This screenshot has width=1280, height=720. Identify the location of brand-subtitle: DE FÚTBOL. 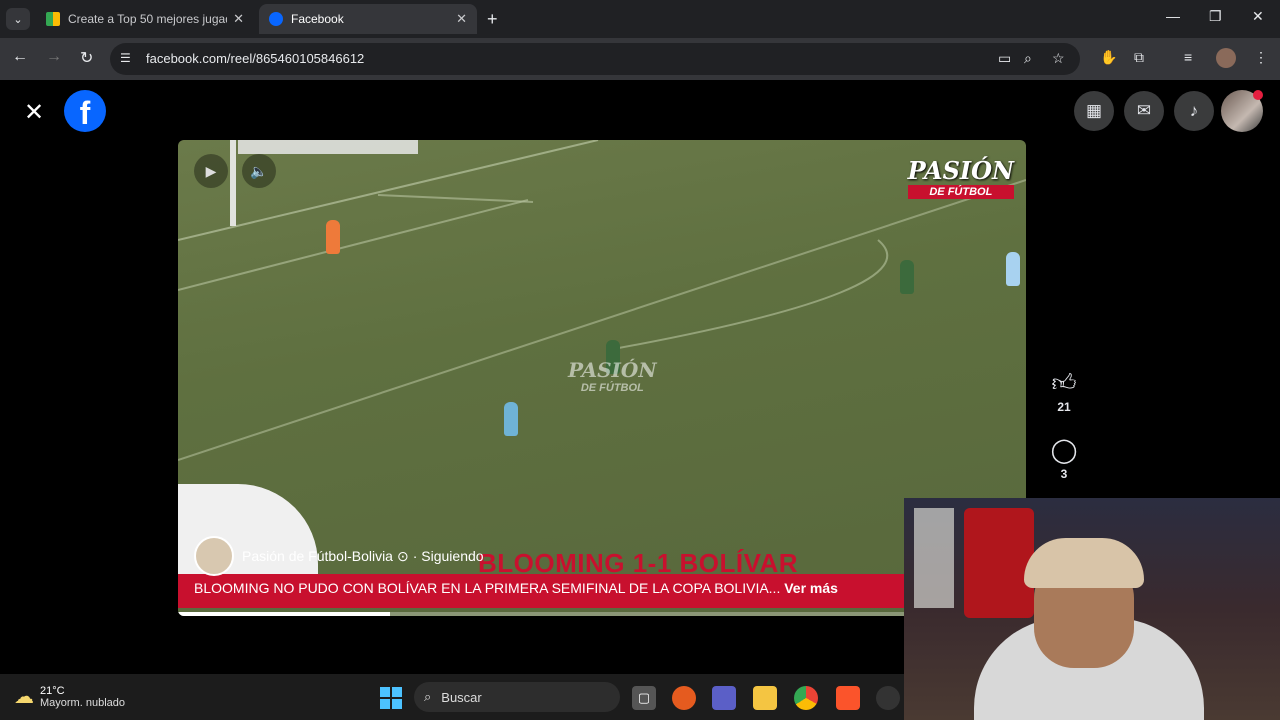
(960, 192).